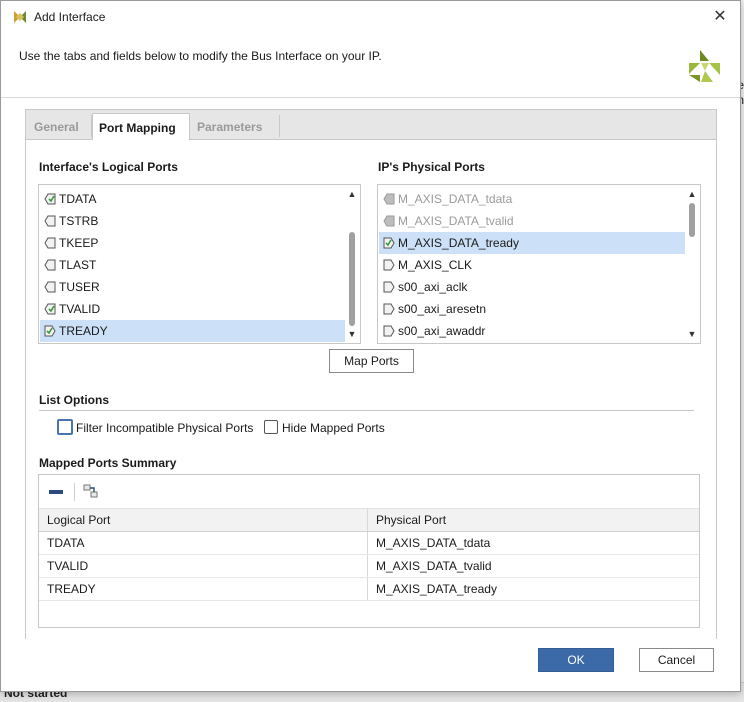 The height and width of the screenshot is (702, 744). I want to click on list-item-tstrb: TSTRB, so click(192, 221).